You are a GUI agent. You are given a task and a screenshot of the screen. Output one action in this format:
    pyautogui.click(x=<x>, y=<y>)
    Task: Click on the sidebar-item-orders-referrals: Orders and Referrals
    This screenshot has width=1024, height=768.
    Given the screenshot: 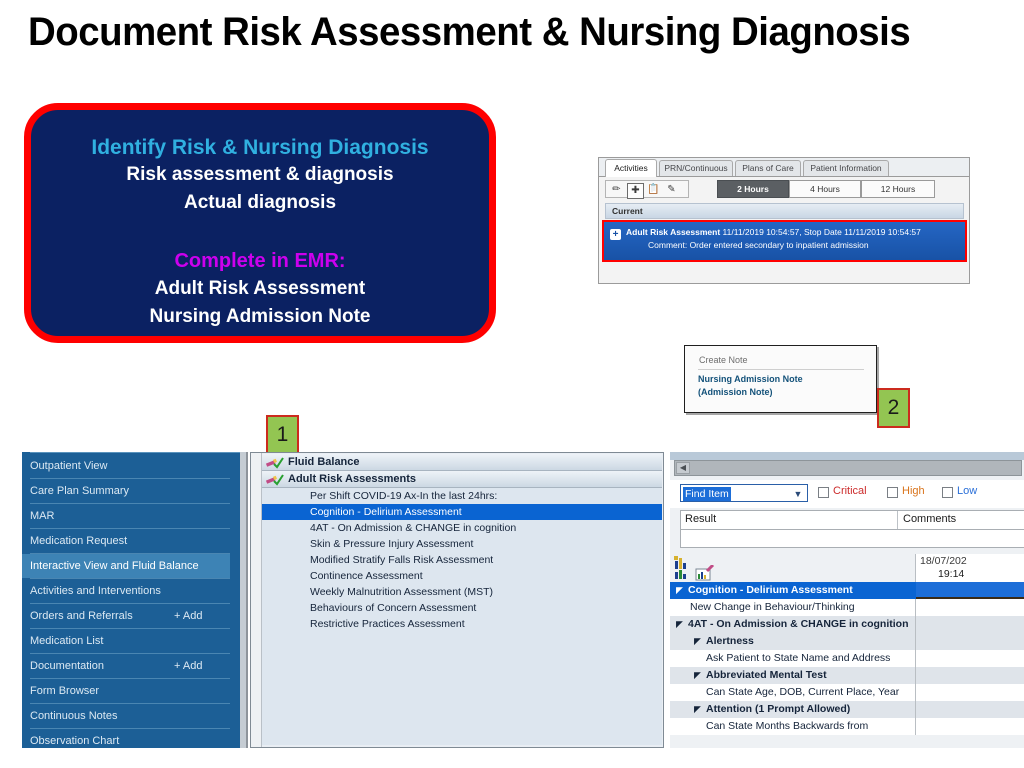 What is the action you would take?
    pyautogui.click(x=131, y=616)
    